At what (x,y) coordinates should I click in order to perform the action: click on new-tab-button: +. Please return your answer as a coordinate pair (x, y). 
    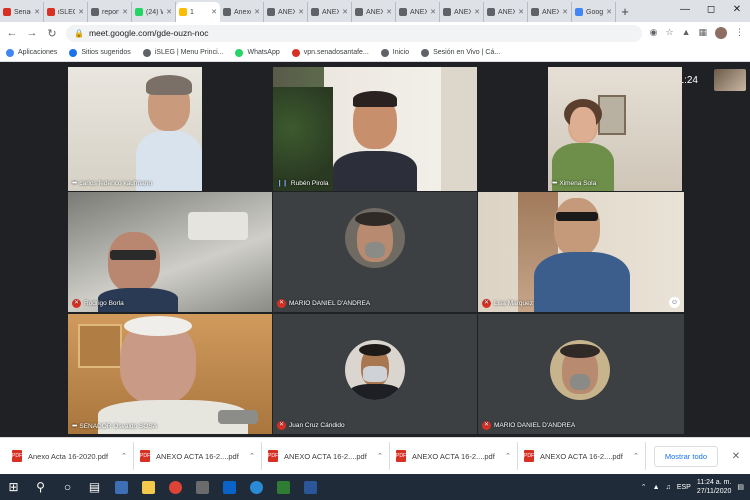
    Looking at the image, I should click on (625, 12).